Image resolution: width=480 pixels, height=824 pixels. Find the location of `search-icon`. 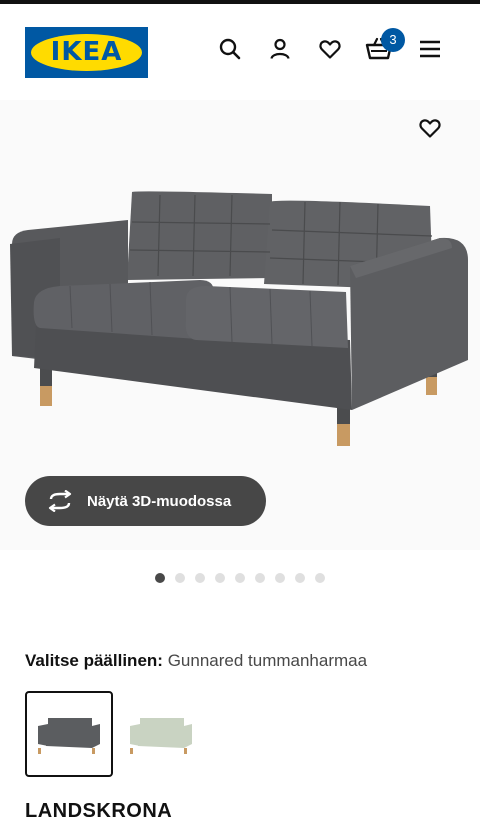

search-icon is located at coordinates (230, 49).